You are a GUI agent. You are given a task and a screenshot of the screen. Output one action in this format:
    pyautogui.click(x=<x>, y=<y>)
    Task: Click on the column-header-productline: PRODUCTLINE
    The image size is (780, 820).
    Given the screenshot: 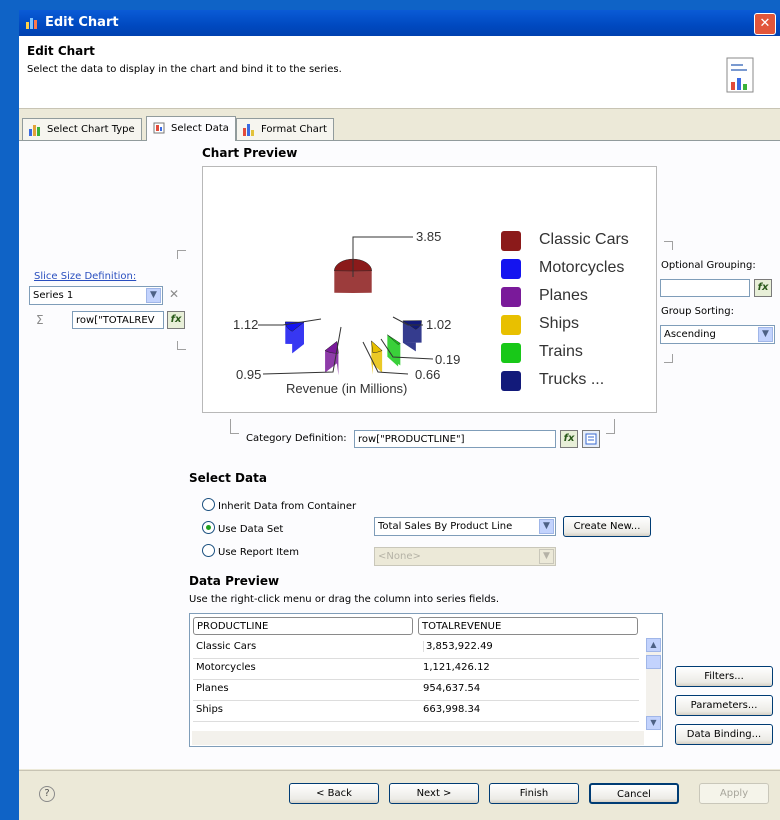 What is the action you would take?
    pyautogui.click(x=303, y=626)
    